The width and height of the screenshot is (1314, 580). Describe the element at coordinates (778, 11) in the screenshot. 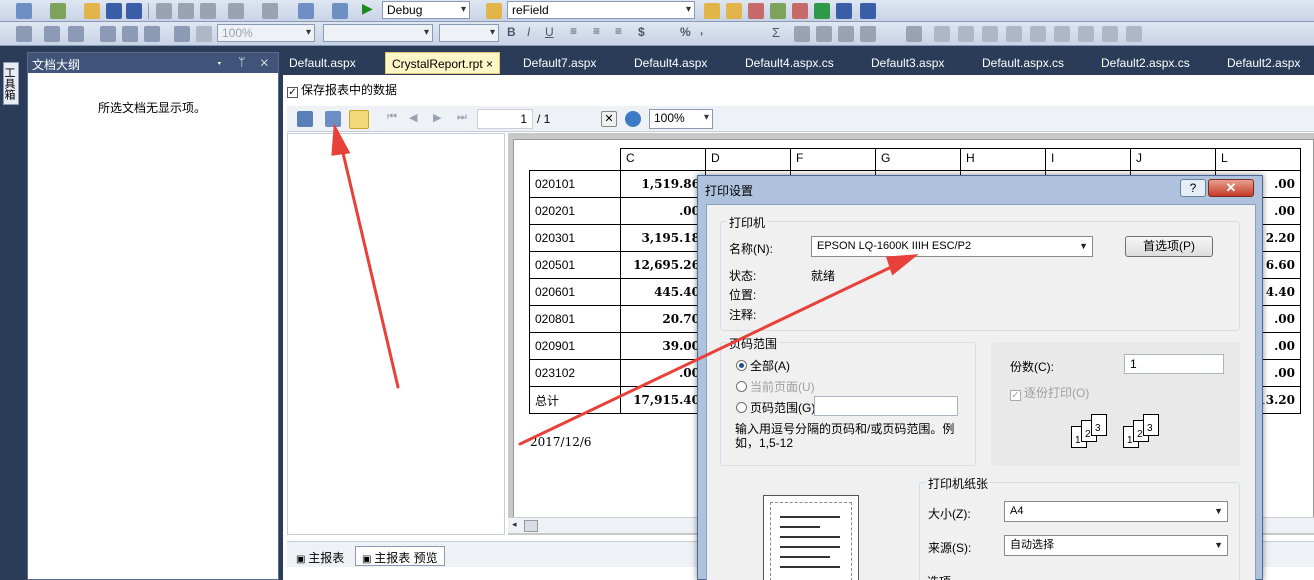

I see `object-browser-icon` at that location.